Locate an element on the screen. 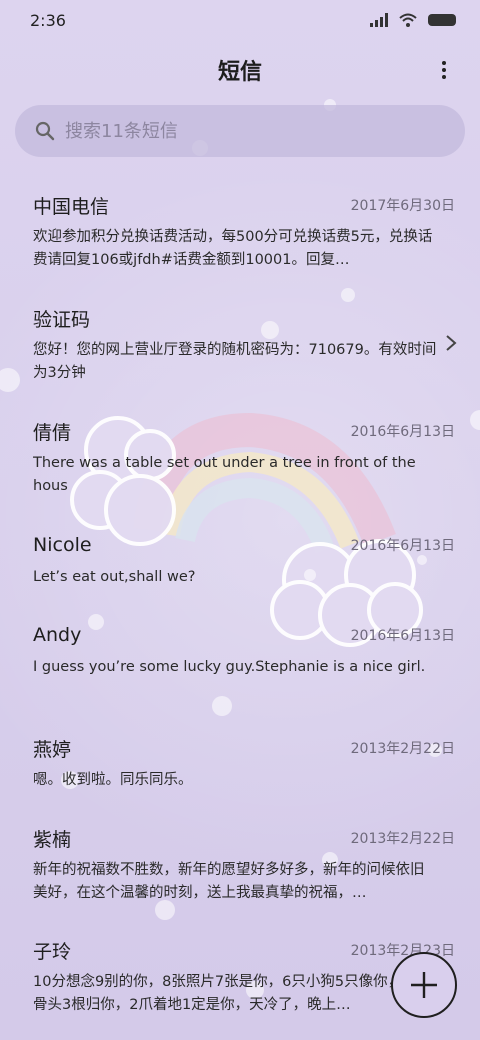  battery-icon is located at coordinates (442, 20).